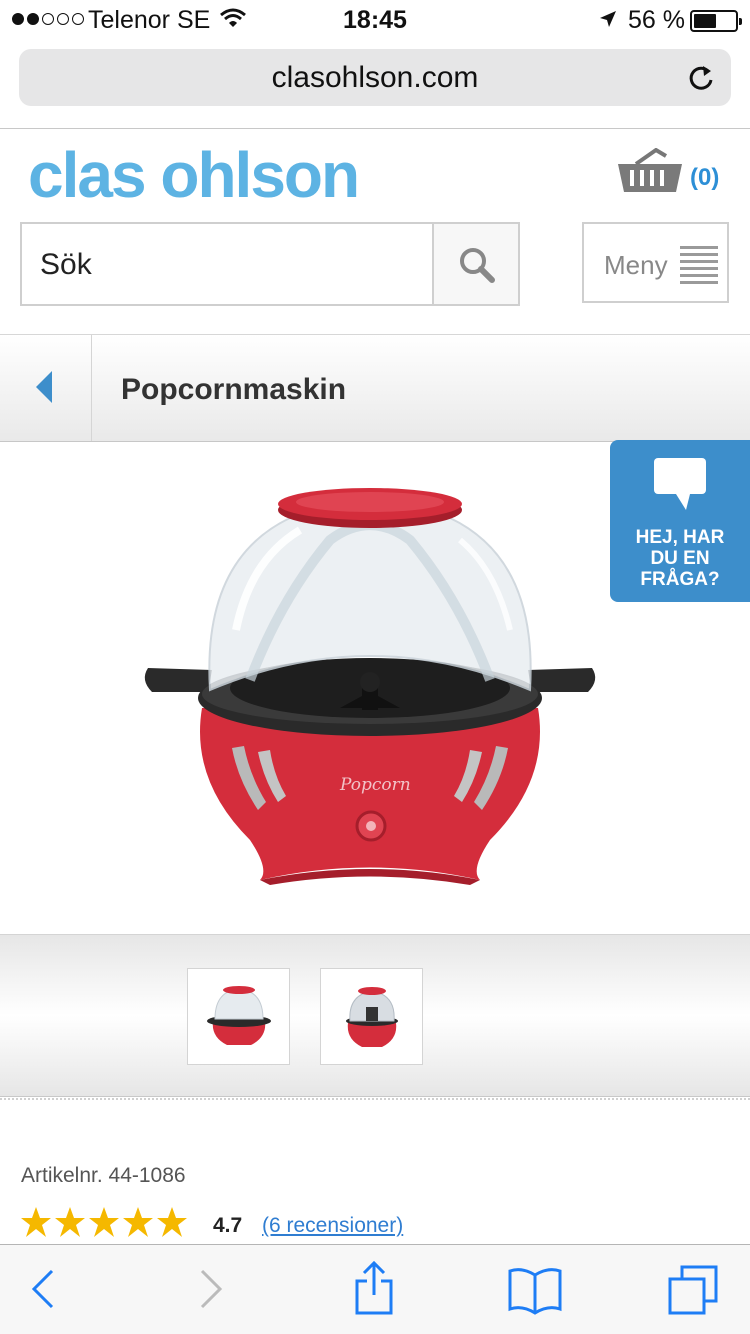 This screenshot has height=1334, width=750. I want to click on chat-widget: HEJ, HAR DU EN FRÅGA?, so click(680, 521).